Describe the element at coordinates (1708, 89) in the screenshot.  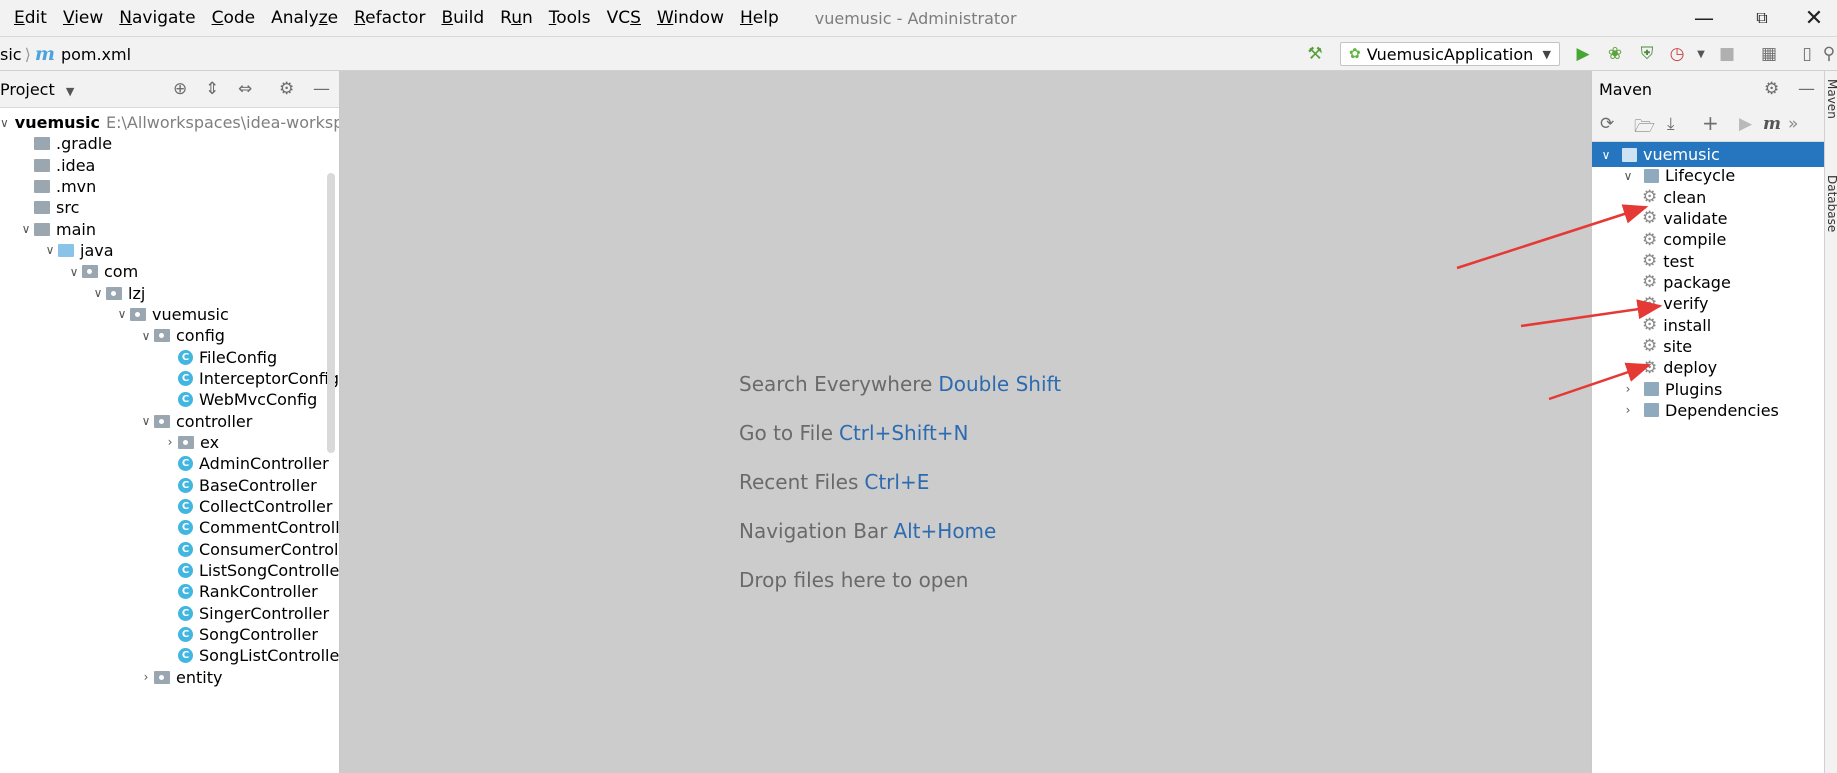
I see `maven-panel-header: Maven ⚙ —` at that location.